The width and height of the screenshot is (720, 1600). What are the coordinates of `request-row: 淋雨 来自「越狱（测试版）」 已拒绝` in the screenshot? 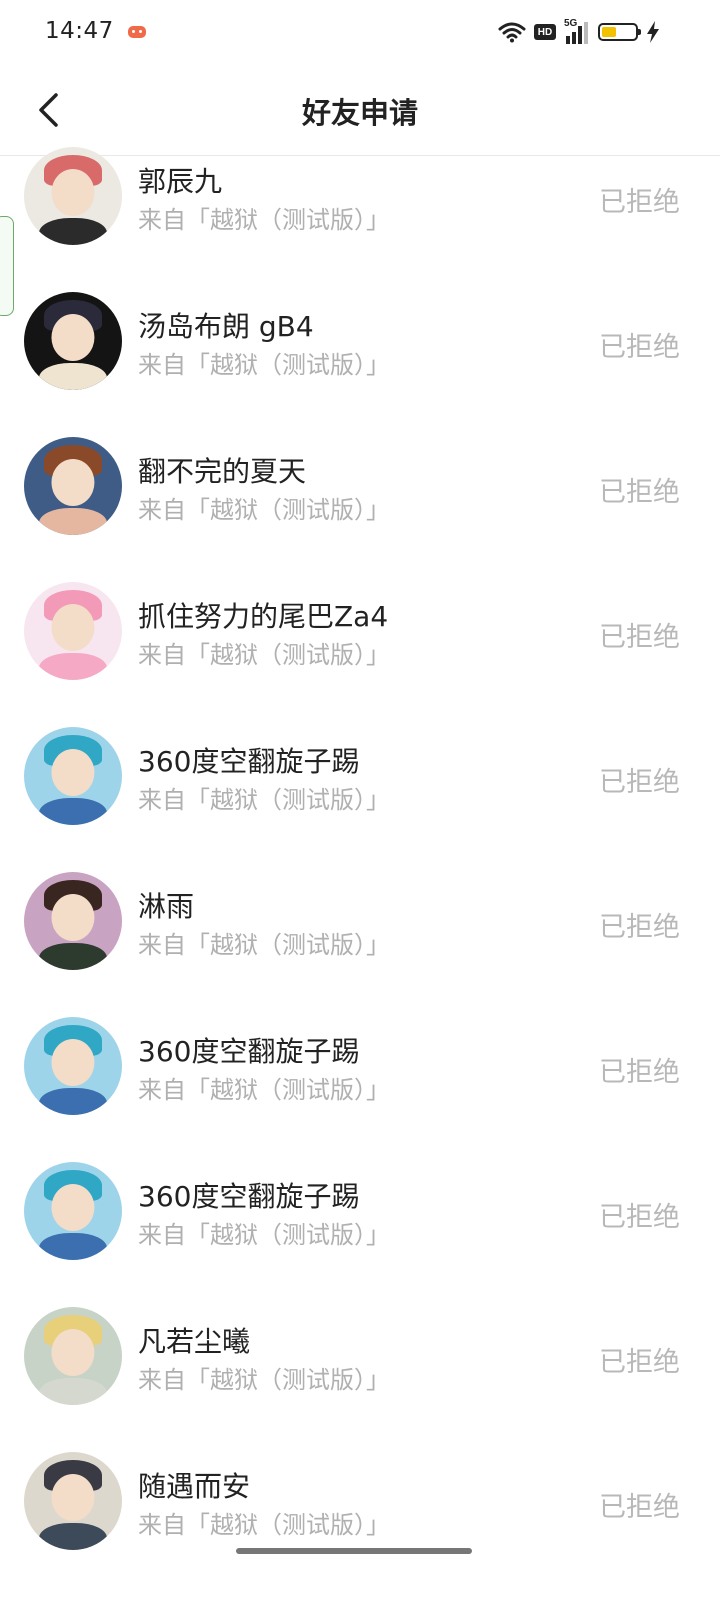 It's located at (360, 923).